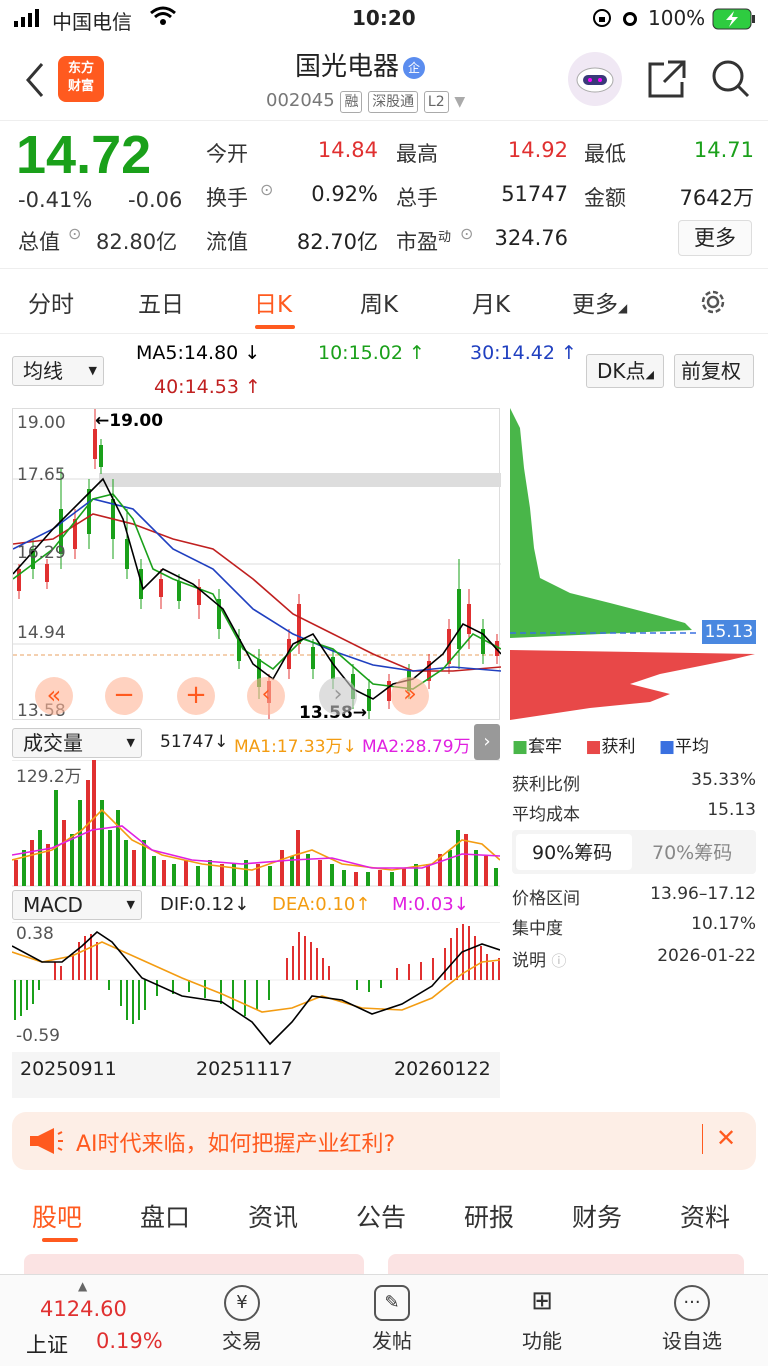 This screenshot has height=1366, width=768. What do you see at coordinates (632, 685) in the screenshot?
I see `chip-profit-area` at bounding box center [632, 685].